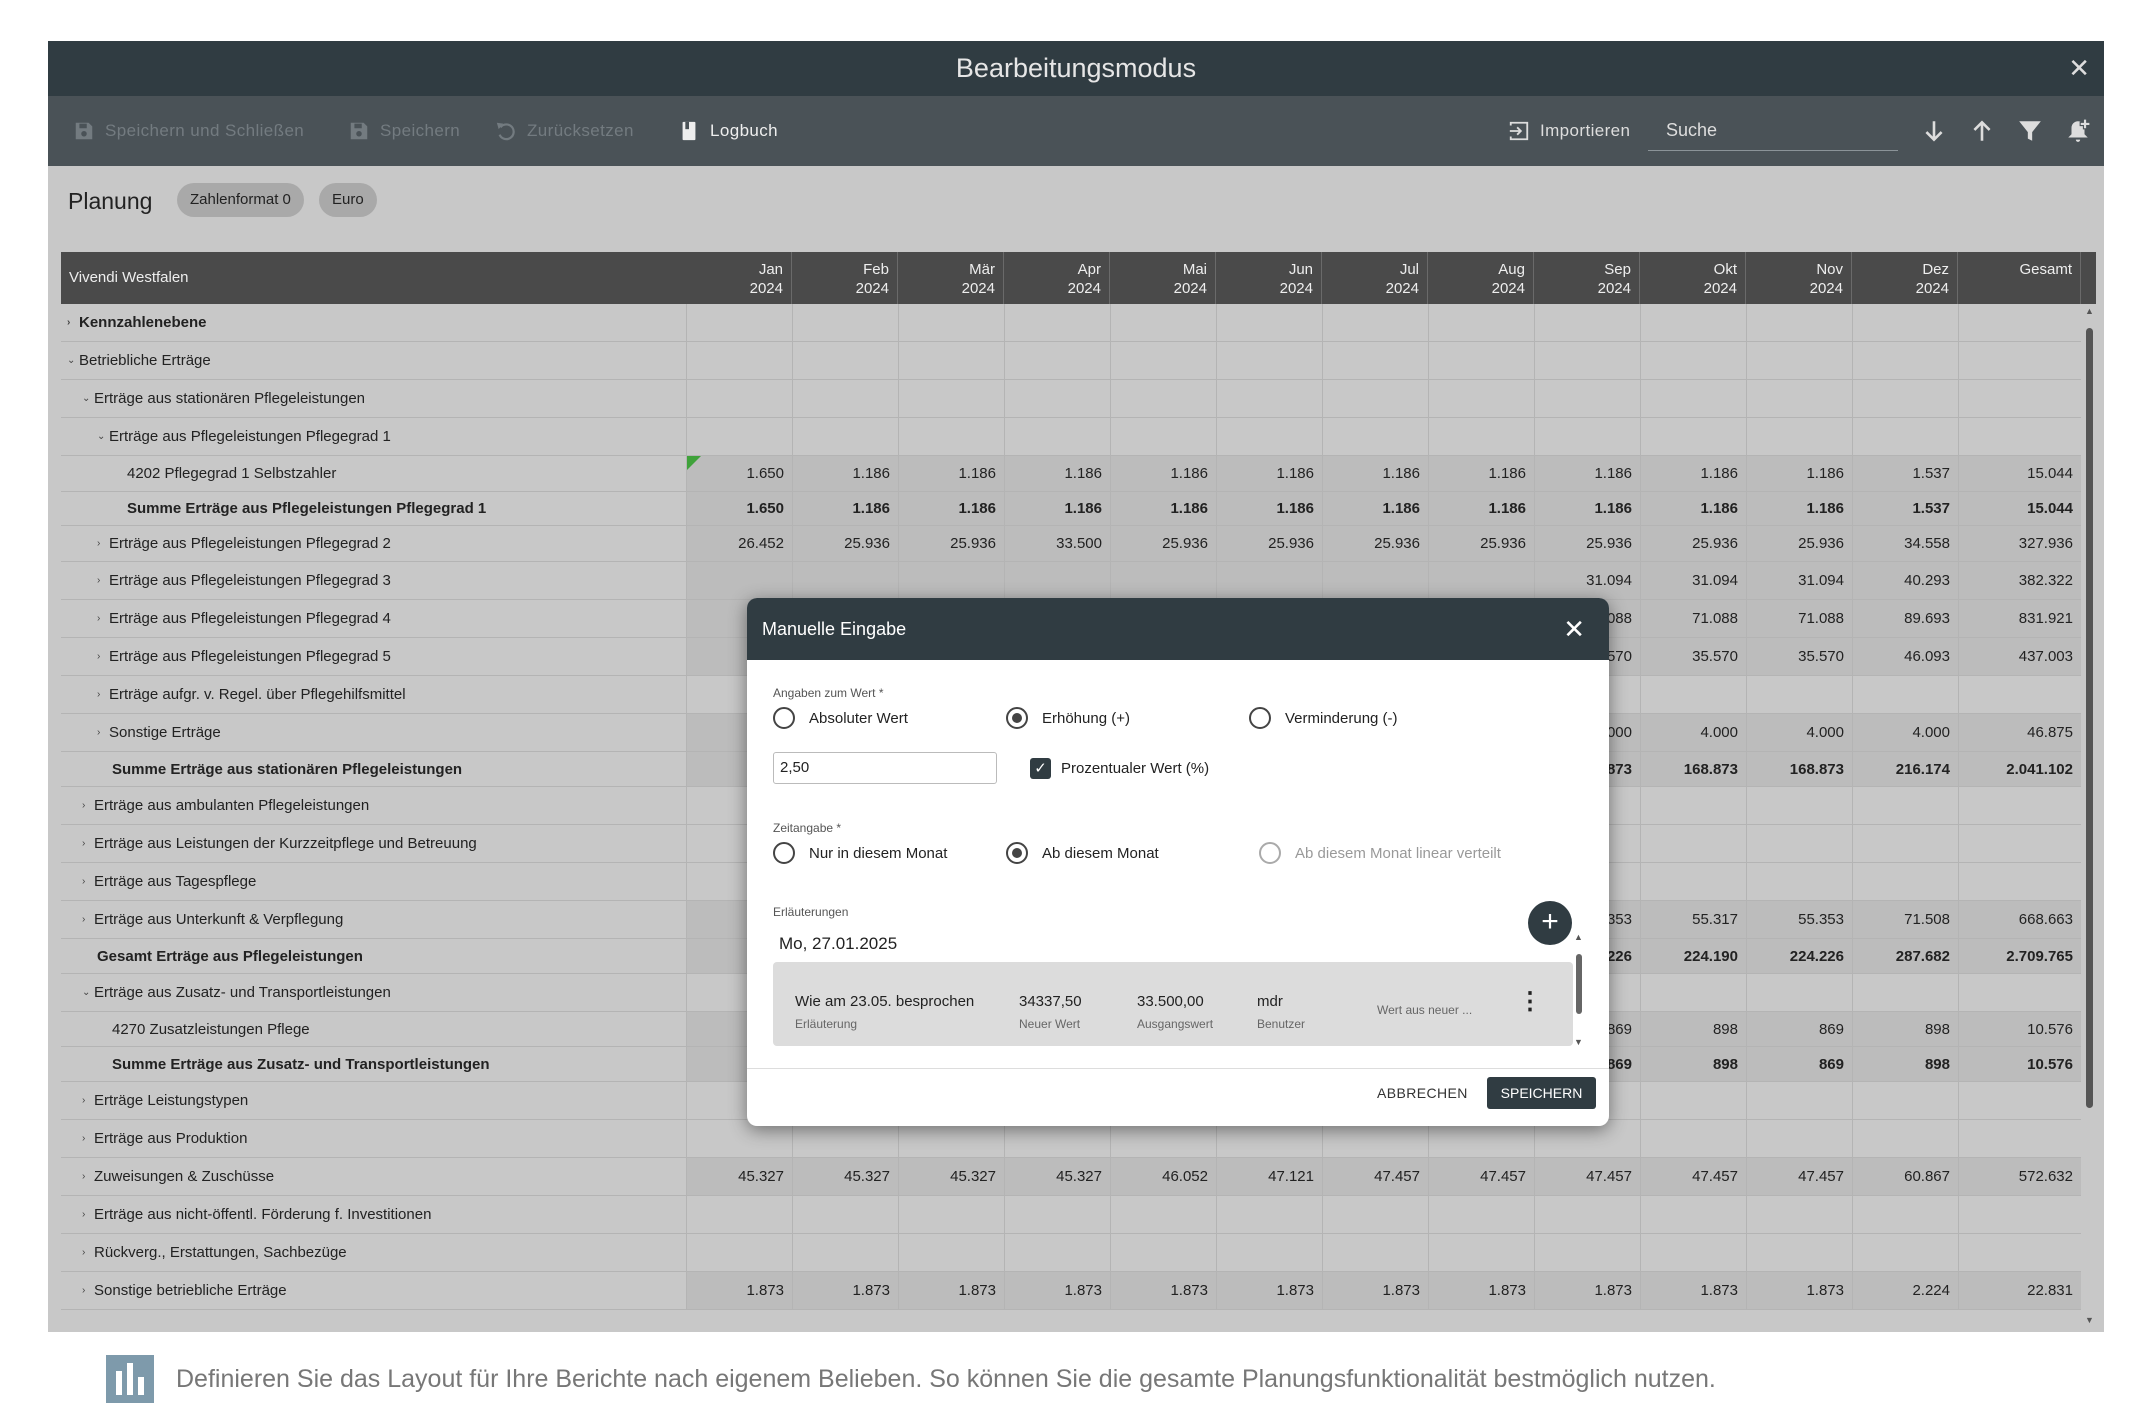  What do you see at coordinates (1905, 1176) in the screenshot?
I see `value-cell: 60.867` at bounding box center [1905, 1176].